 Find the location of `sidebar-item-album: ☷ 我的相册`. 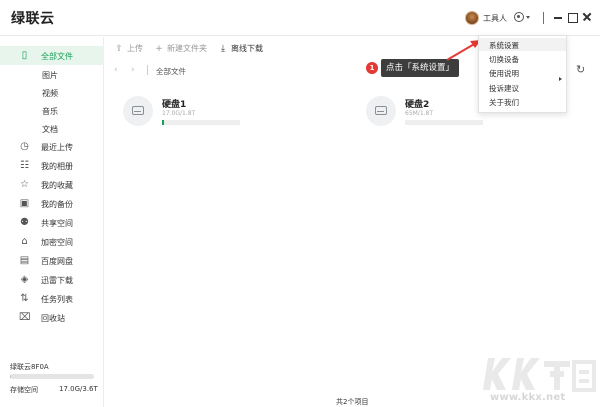

sidebar-item-album: ☷ 我的相册 is located at coordinates (52, 165).